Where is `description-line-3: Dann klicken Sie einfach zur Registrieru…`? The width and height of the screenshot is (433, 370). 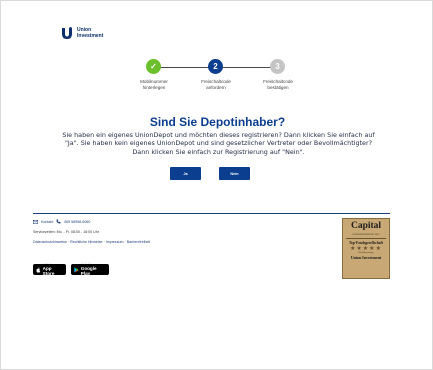 description-line-3: Dann klicken Sie einfach zur Registrieru… is located at coordinates (218, 151).